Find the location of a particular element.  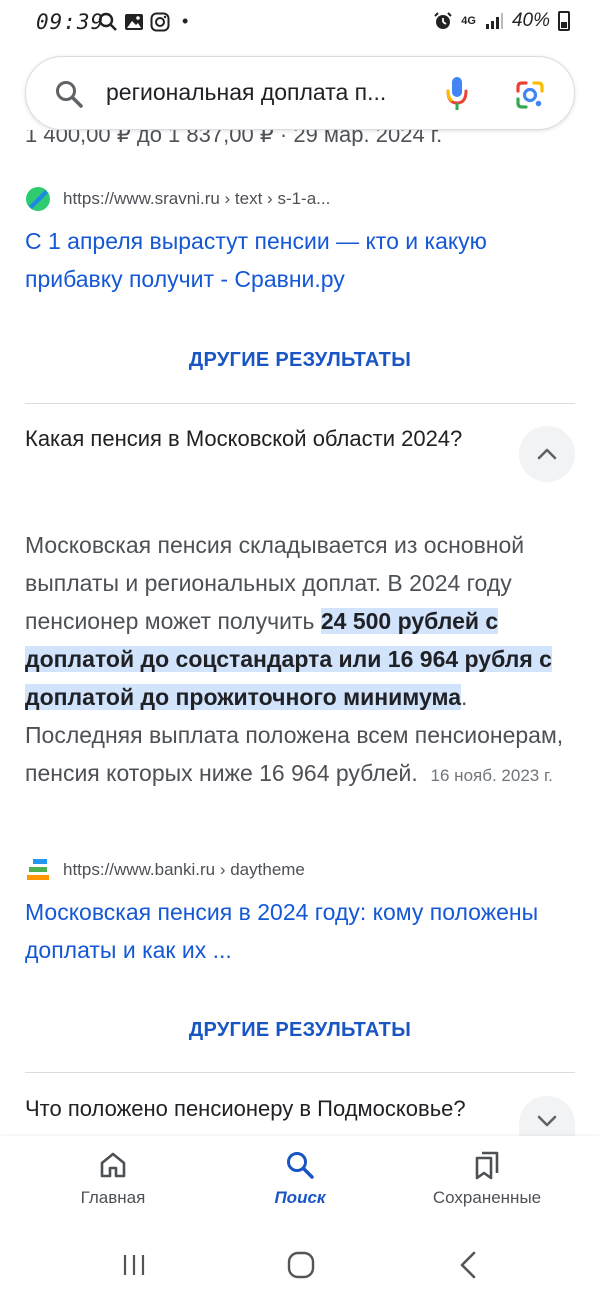

expand-button is located at coordinates (547, 1116).